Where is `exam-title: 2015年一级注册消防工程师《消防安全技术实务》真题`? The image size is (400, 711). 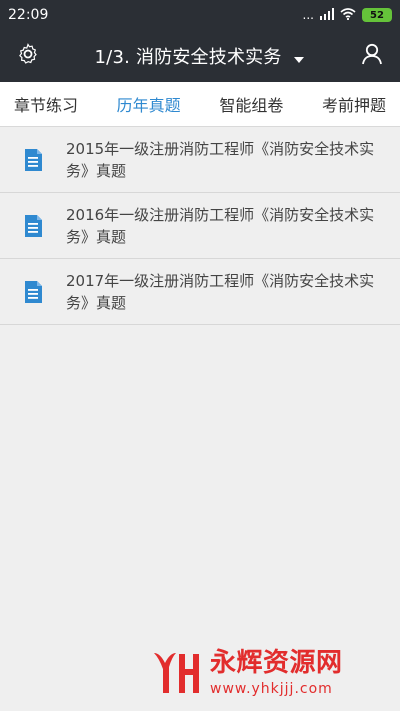
exam-title: 2015年一级注册消防工程师《消防安全技术实务》真题 is located at coordinates (220, 159).